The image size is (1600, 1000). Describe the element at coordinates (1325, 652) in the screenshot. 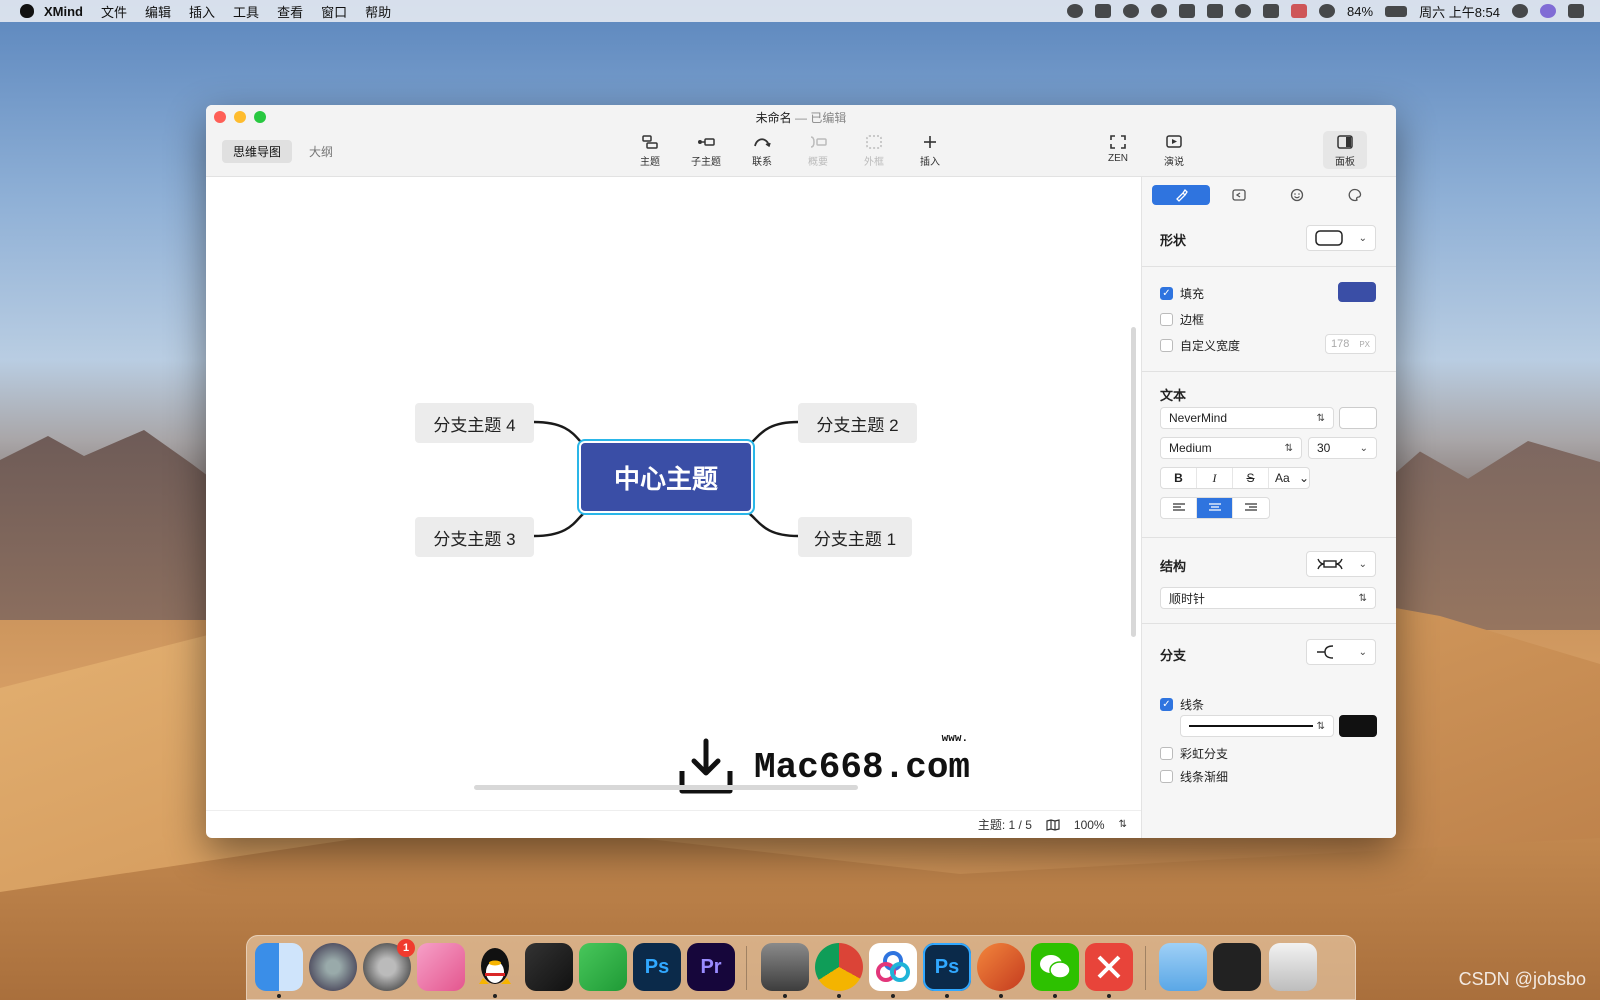

I see `branch-curve-icon` at that location.